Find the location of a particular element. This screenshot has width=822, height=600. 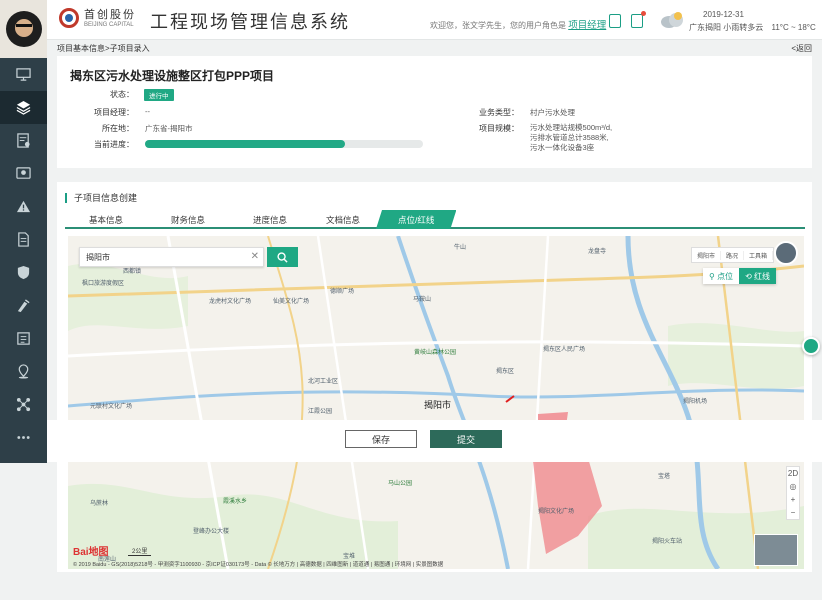

sidebar-item-security is located at coordinates (23, 272).